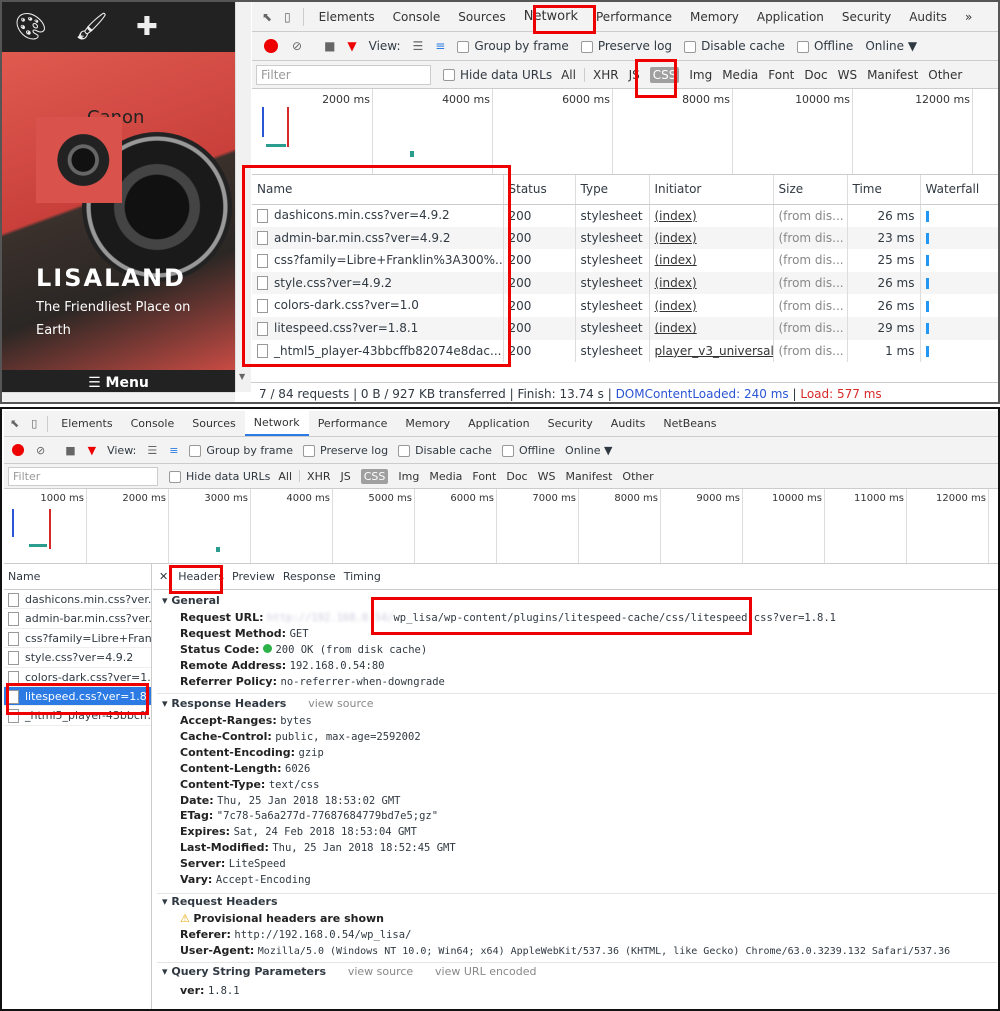  What do you see at coordinates (163, 576) in the screenshot?
I see `close-icon: ✕` at bounding box center [163, 576].